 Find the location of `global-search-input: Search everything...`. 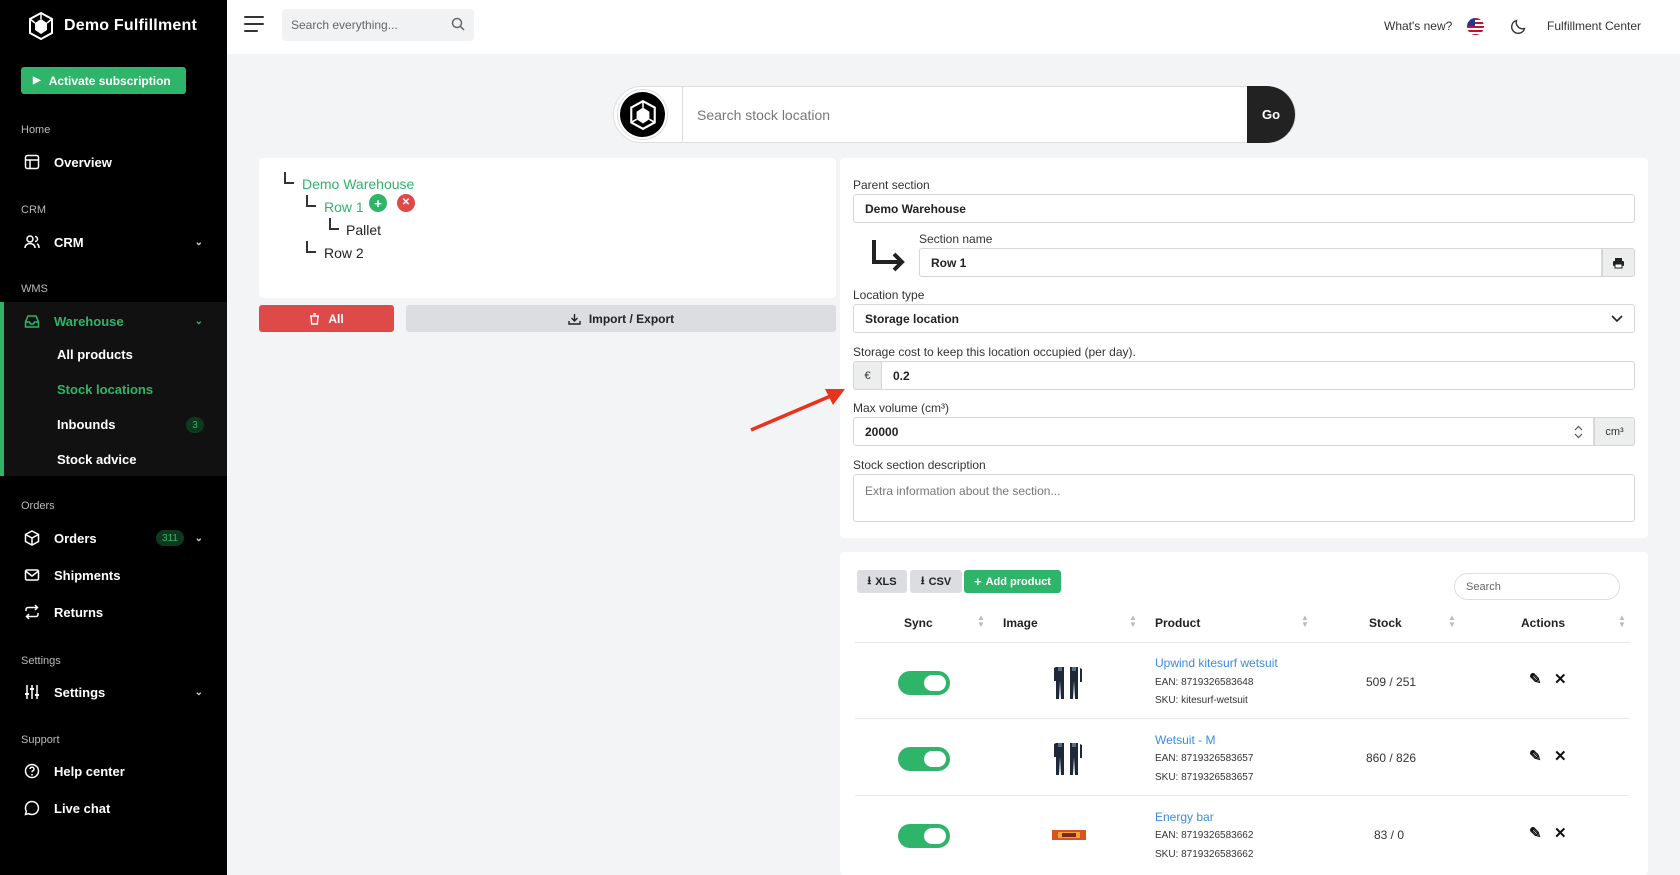

global-search-input: Search everything... is located at coordinates (378, 25).